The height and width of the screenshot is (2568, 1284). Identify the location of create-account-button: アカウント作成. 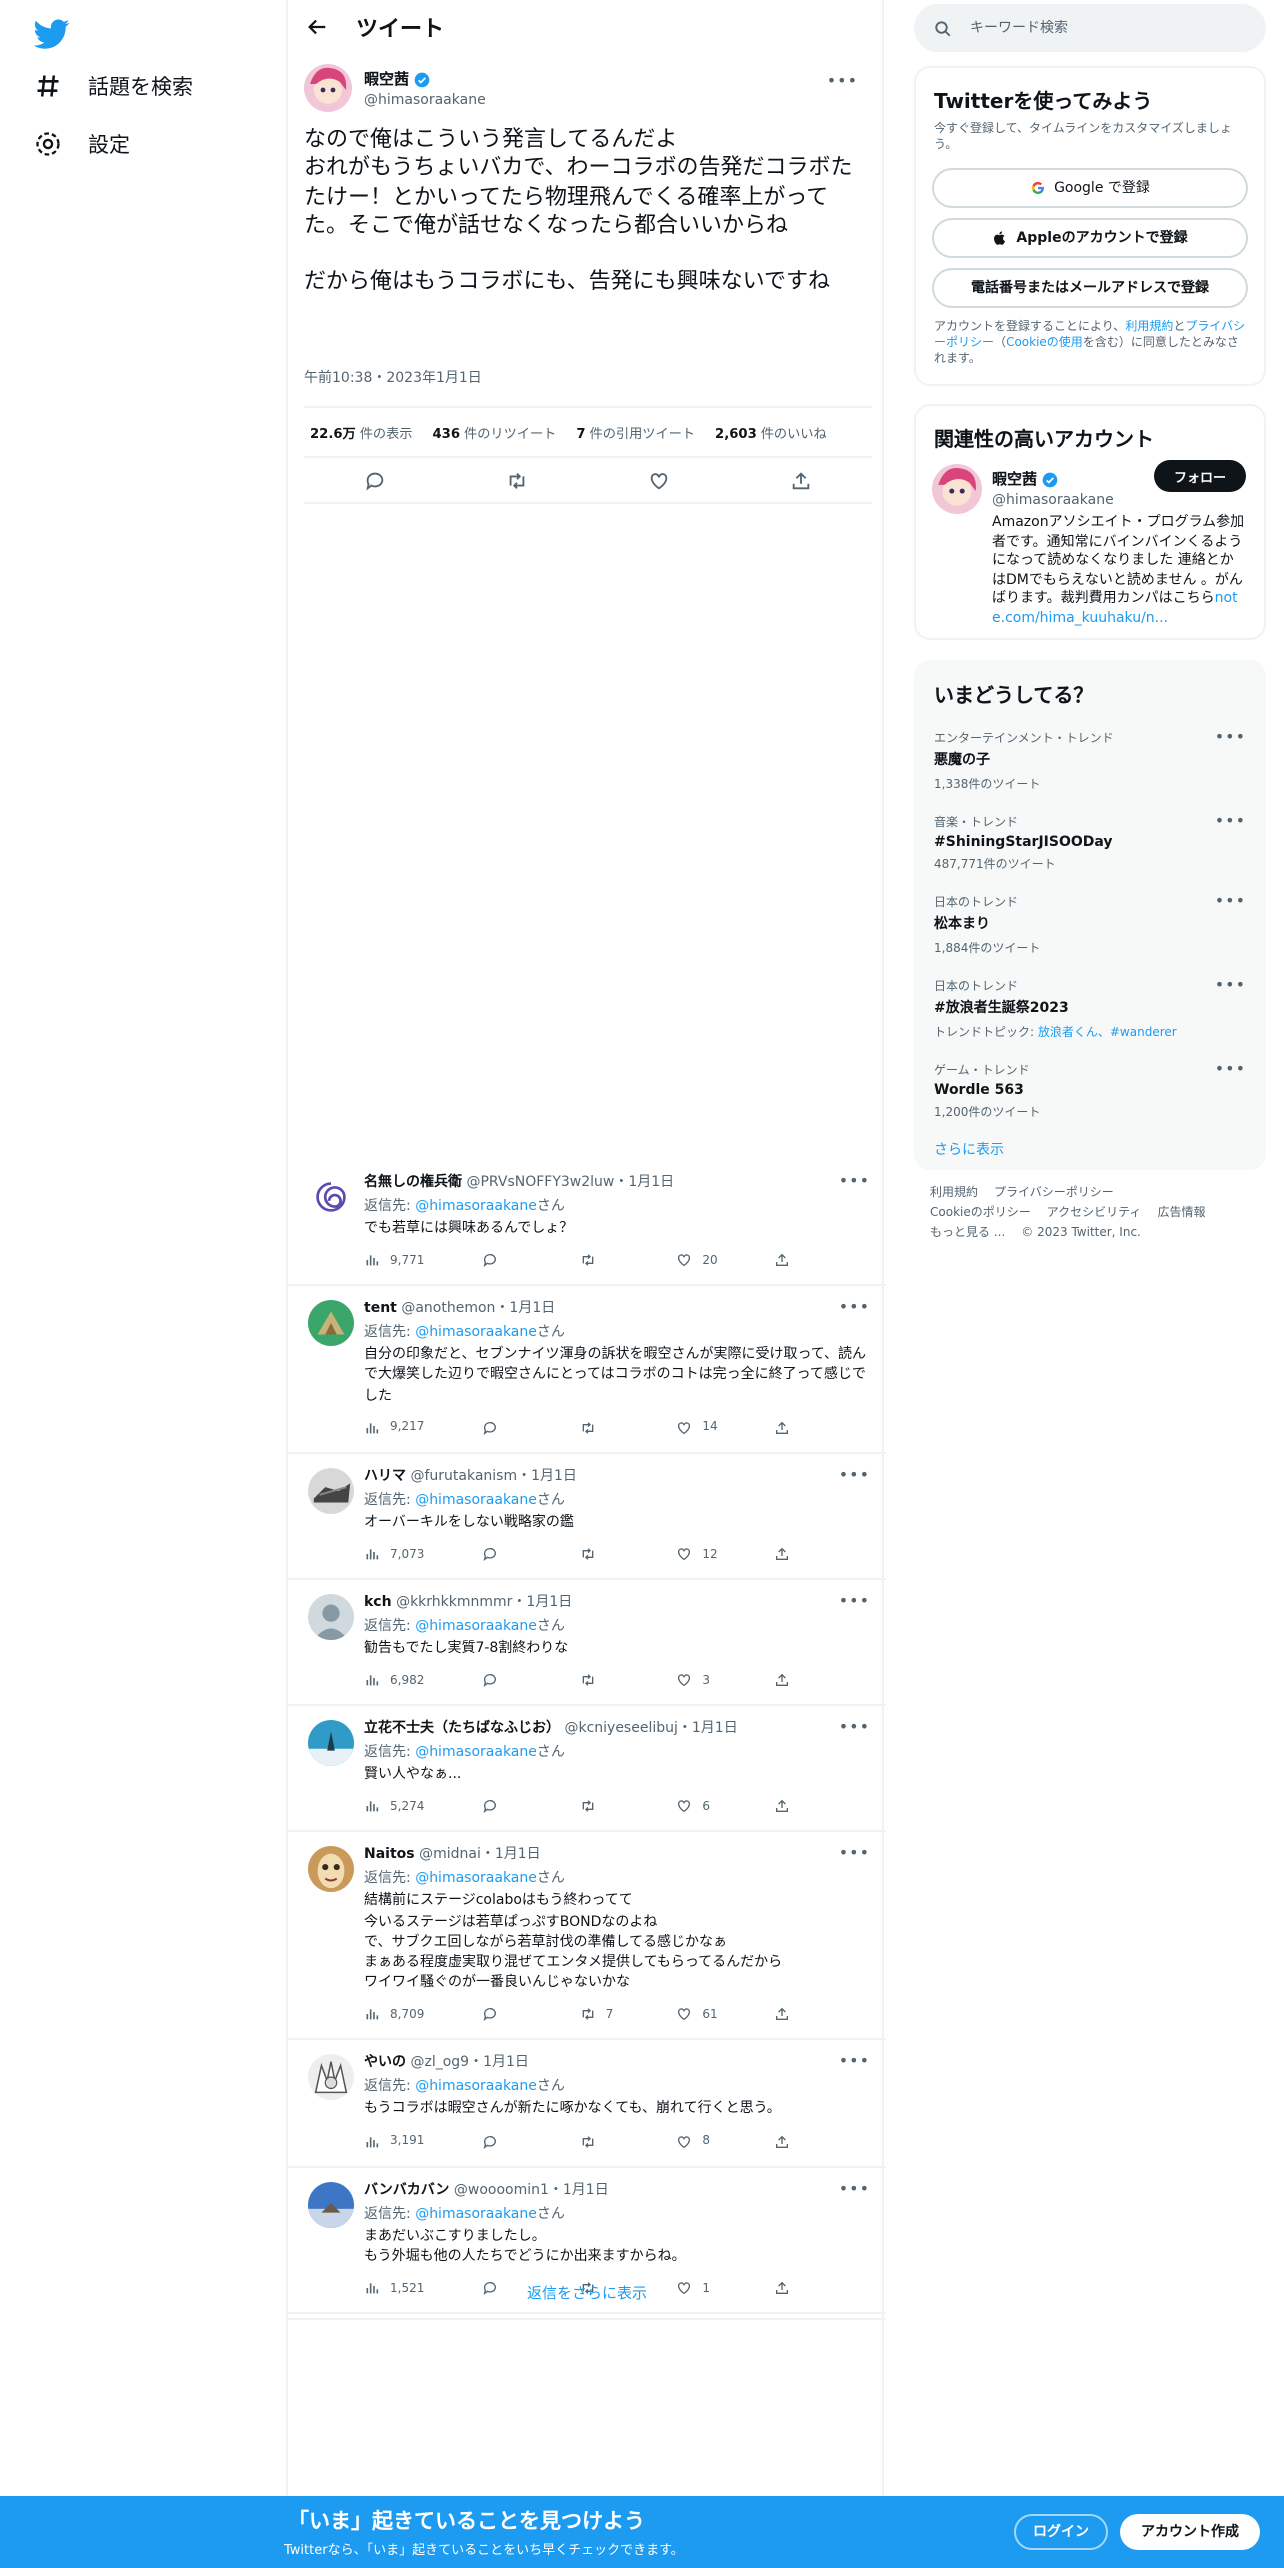
(1190, 2532).